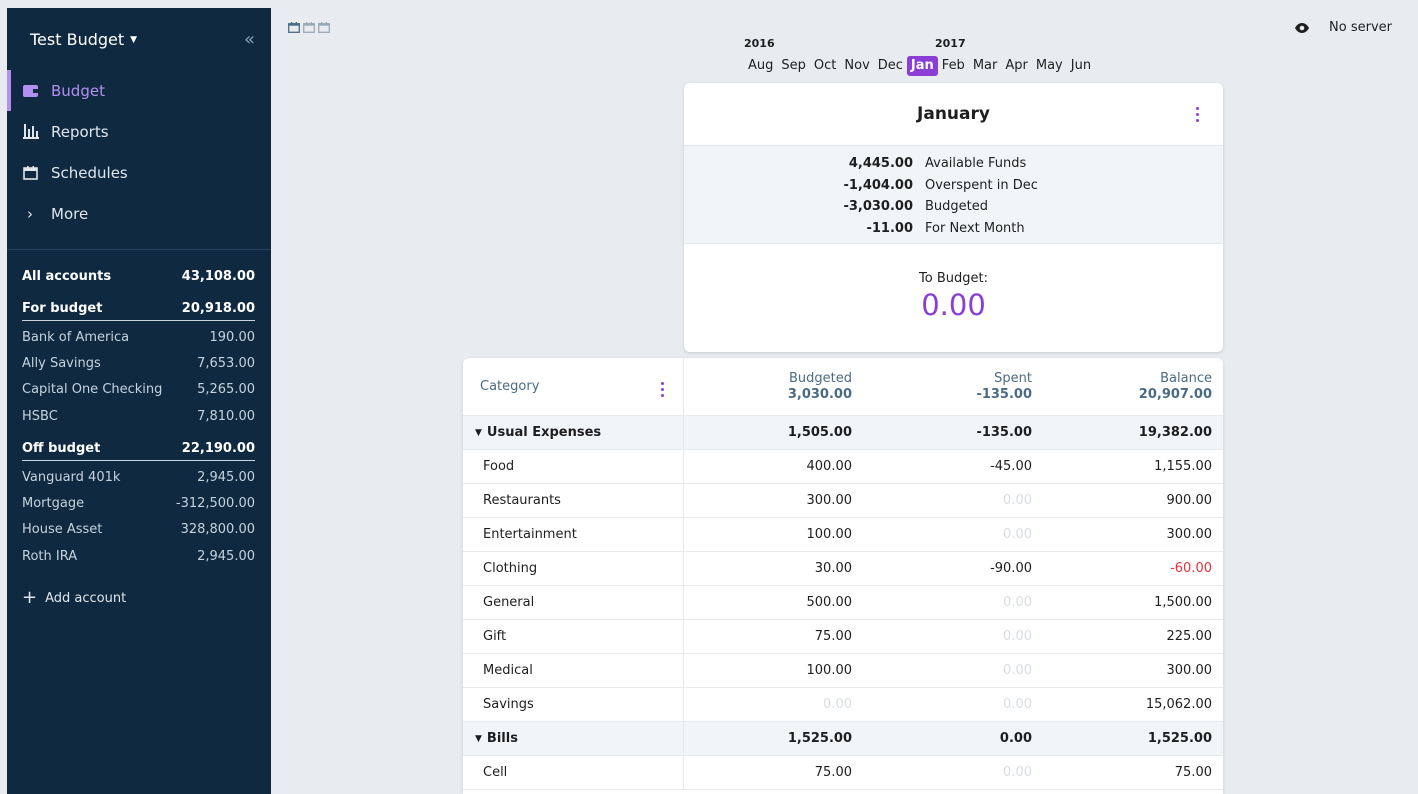  I want to click on all-accounts: All accounts 43,108.00, so click(139, 276).